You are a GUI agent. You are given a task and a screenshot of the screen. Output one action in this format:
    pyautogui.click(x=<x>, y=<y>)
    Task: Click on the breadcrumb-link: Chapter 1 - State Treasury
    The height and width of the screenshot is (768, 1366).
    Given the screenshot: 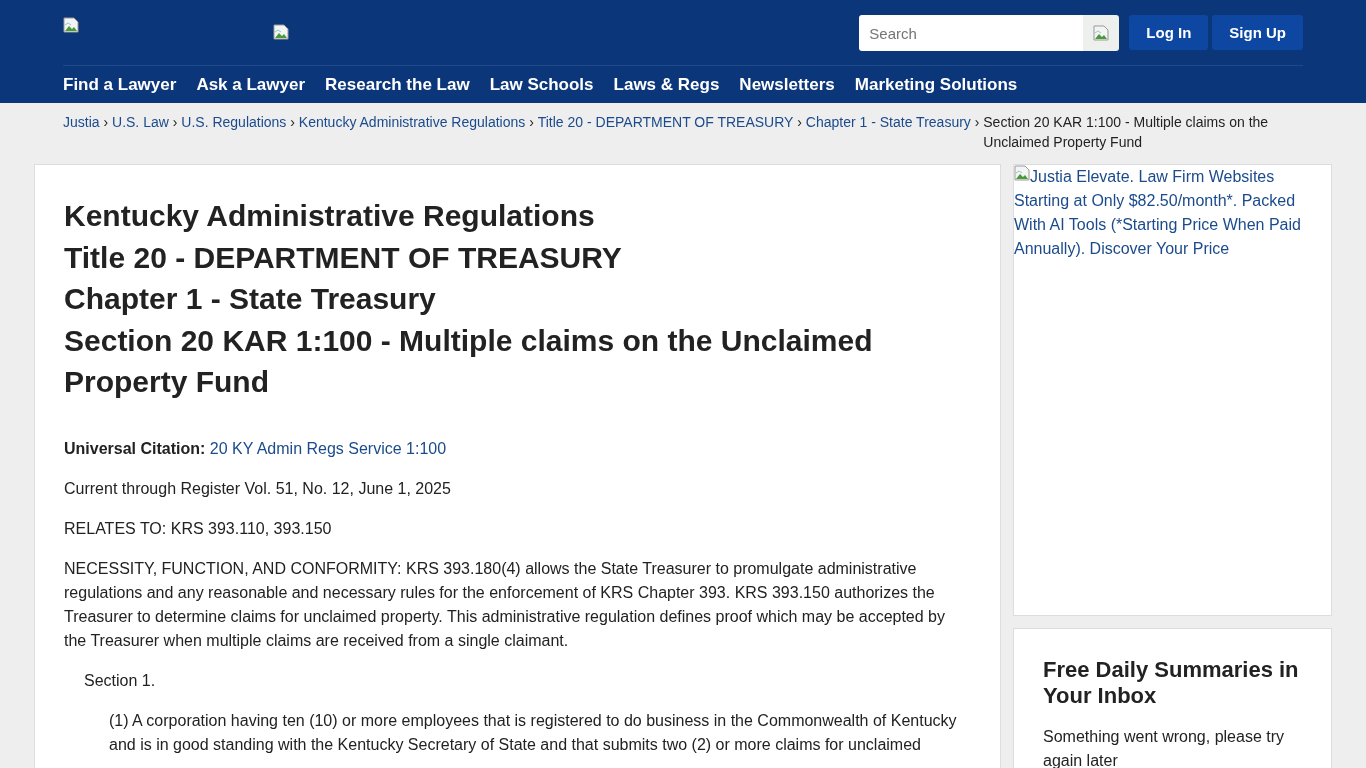 What is the action you would take?
    pyautogui.click(x=888, y=122)
    